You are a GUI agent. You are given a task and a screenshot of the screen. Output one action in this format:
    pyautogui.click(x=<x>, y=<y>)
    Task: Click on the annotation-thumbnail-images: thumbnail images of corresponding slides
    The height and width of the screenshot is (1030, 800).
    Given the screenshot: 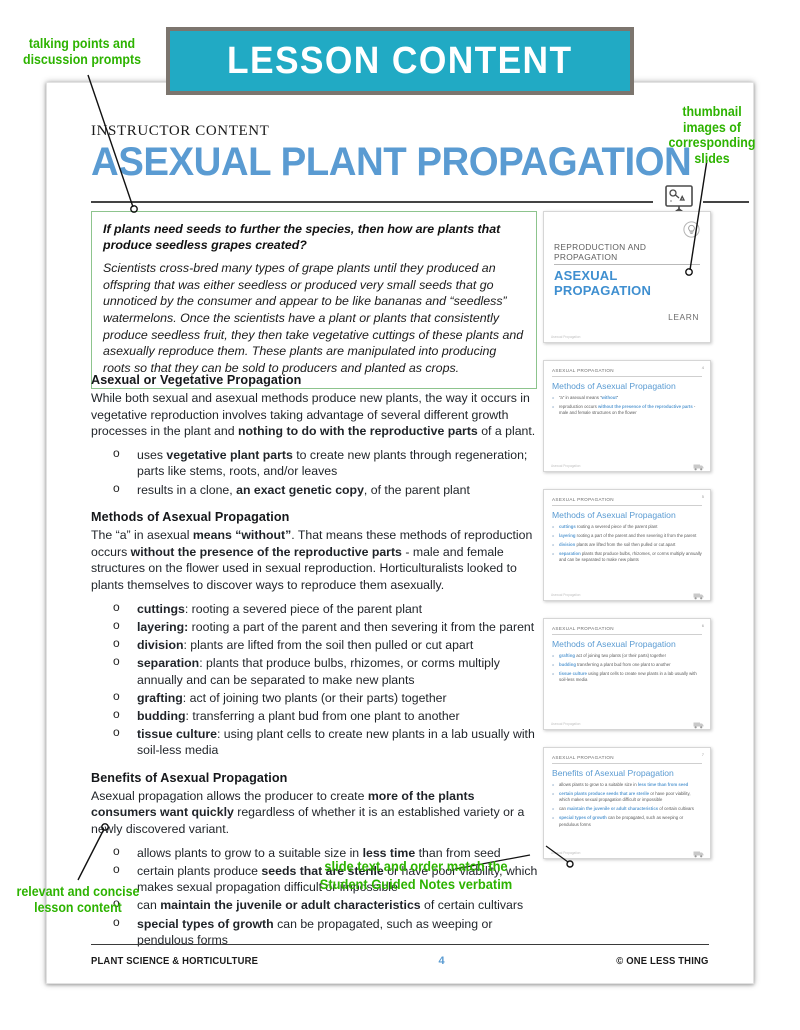 What is the action you would take?
    pyautogui.click(x=712, y=135)
    